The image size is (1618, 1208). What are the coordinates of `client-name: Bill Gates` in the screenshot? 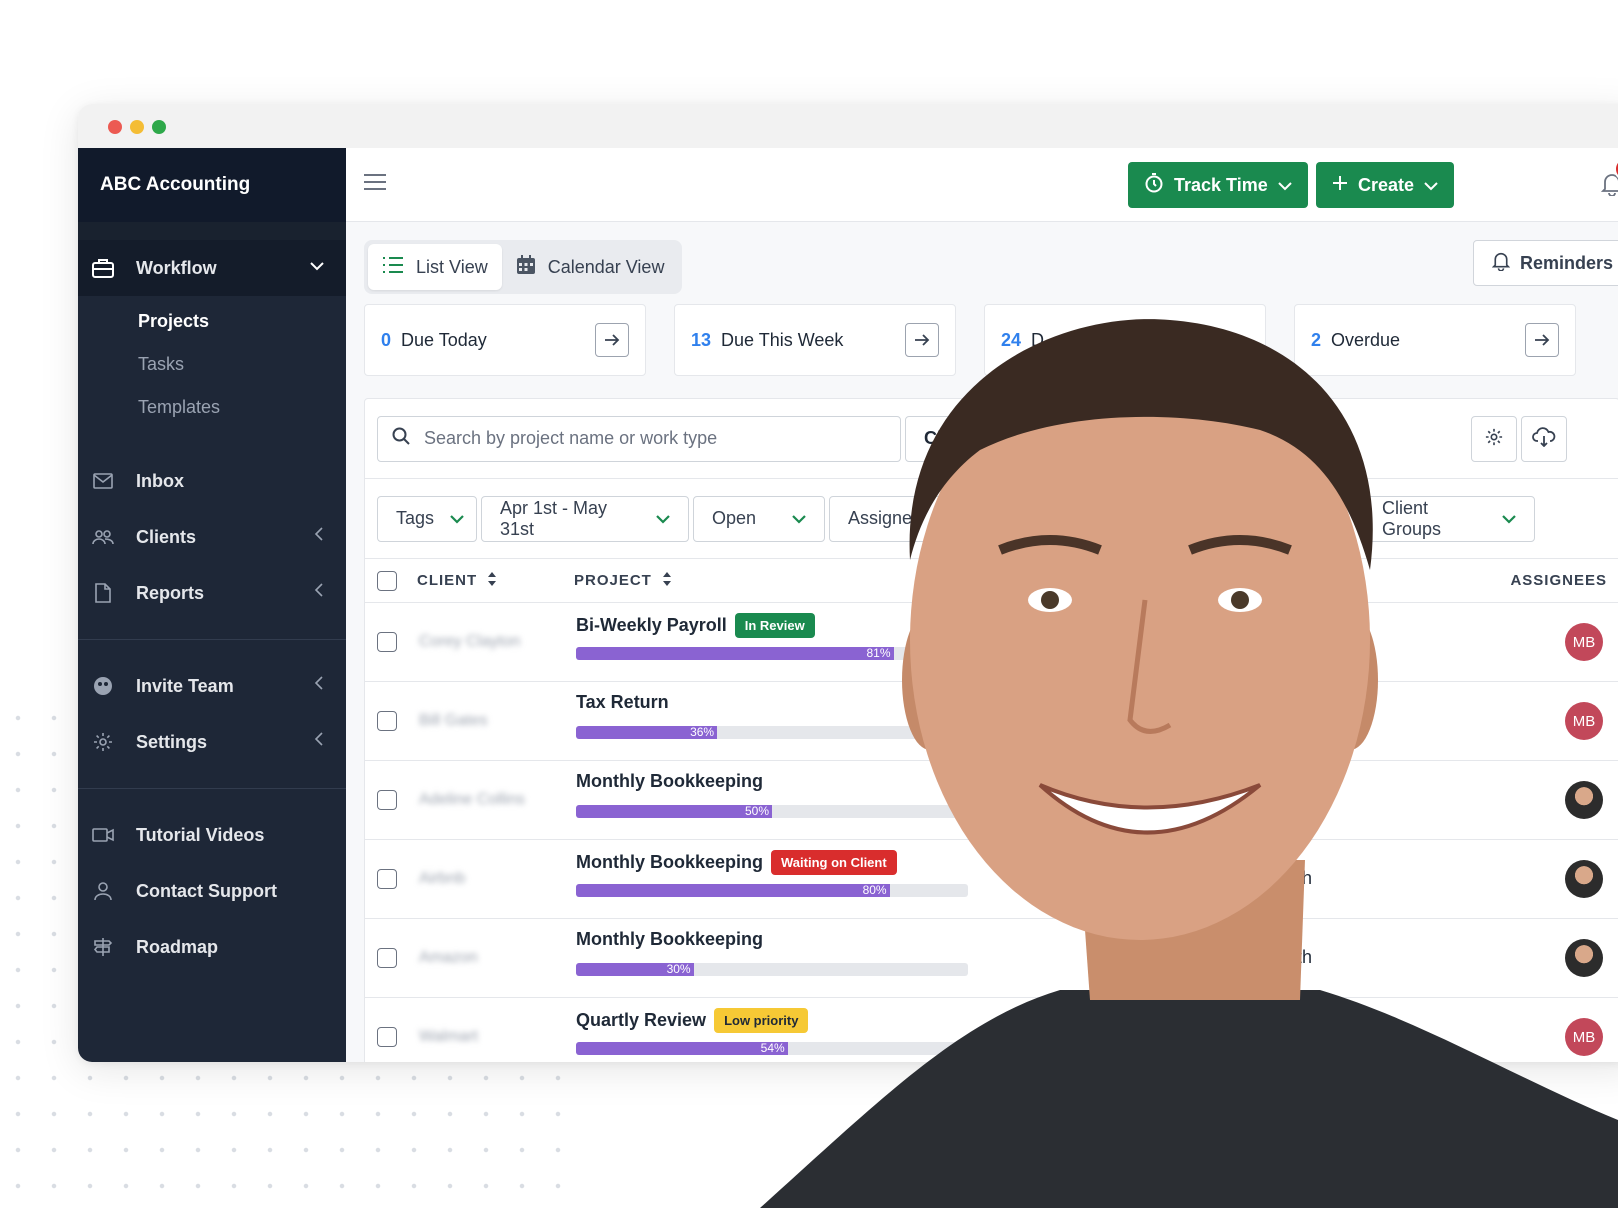 It's located at (453, 721).